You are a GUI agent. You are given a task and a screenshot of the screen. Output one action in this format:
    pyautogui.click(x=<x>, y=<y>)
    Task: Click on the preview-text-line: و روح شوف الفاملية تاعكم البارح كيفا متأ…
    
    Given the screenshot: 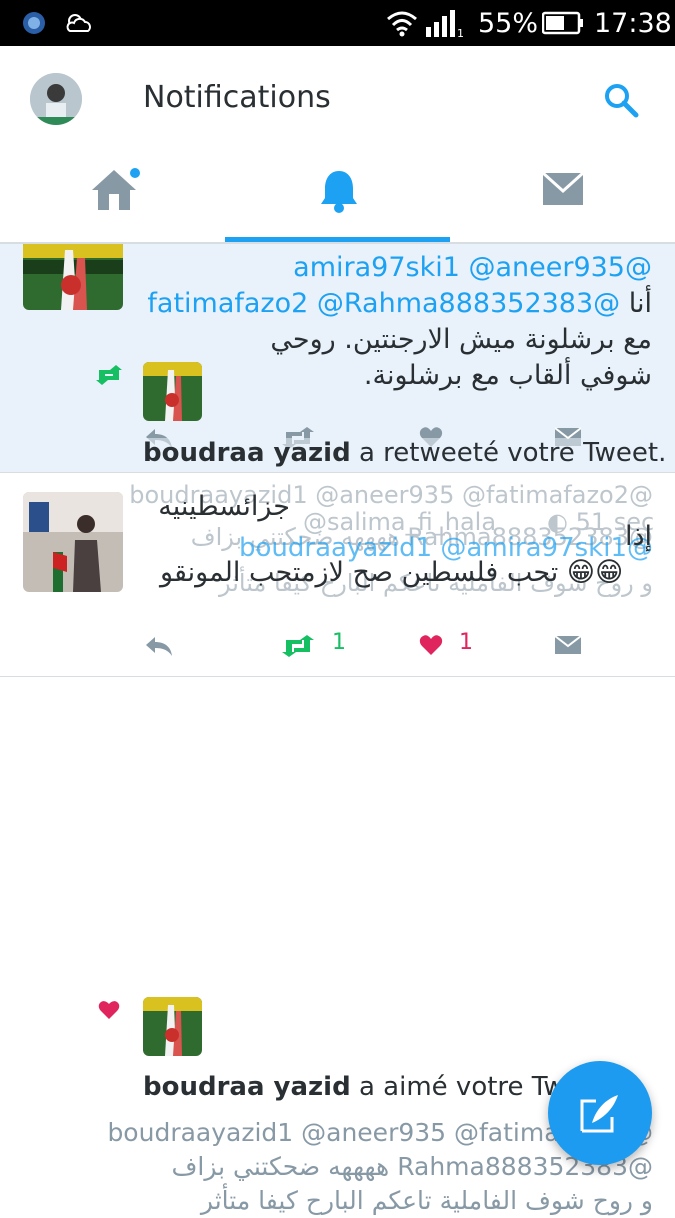 What is the action you would take?
    pyautogui.click(x=426, y=1200)
    